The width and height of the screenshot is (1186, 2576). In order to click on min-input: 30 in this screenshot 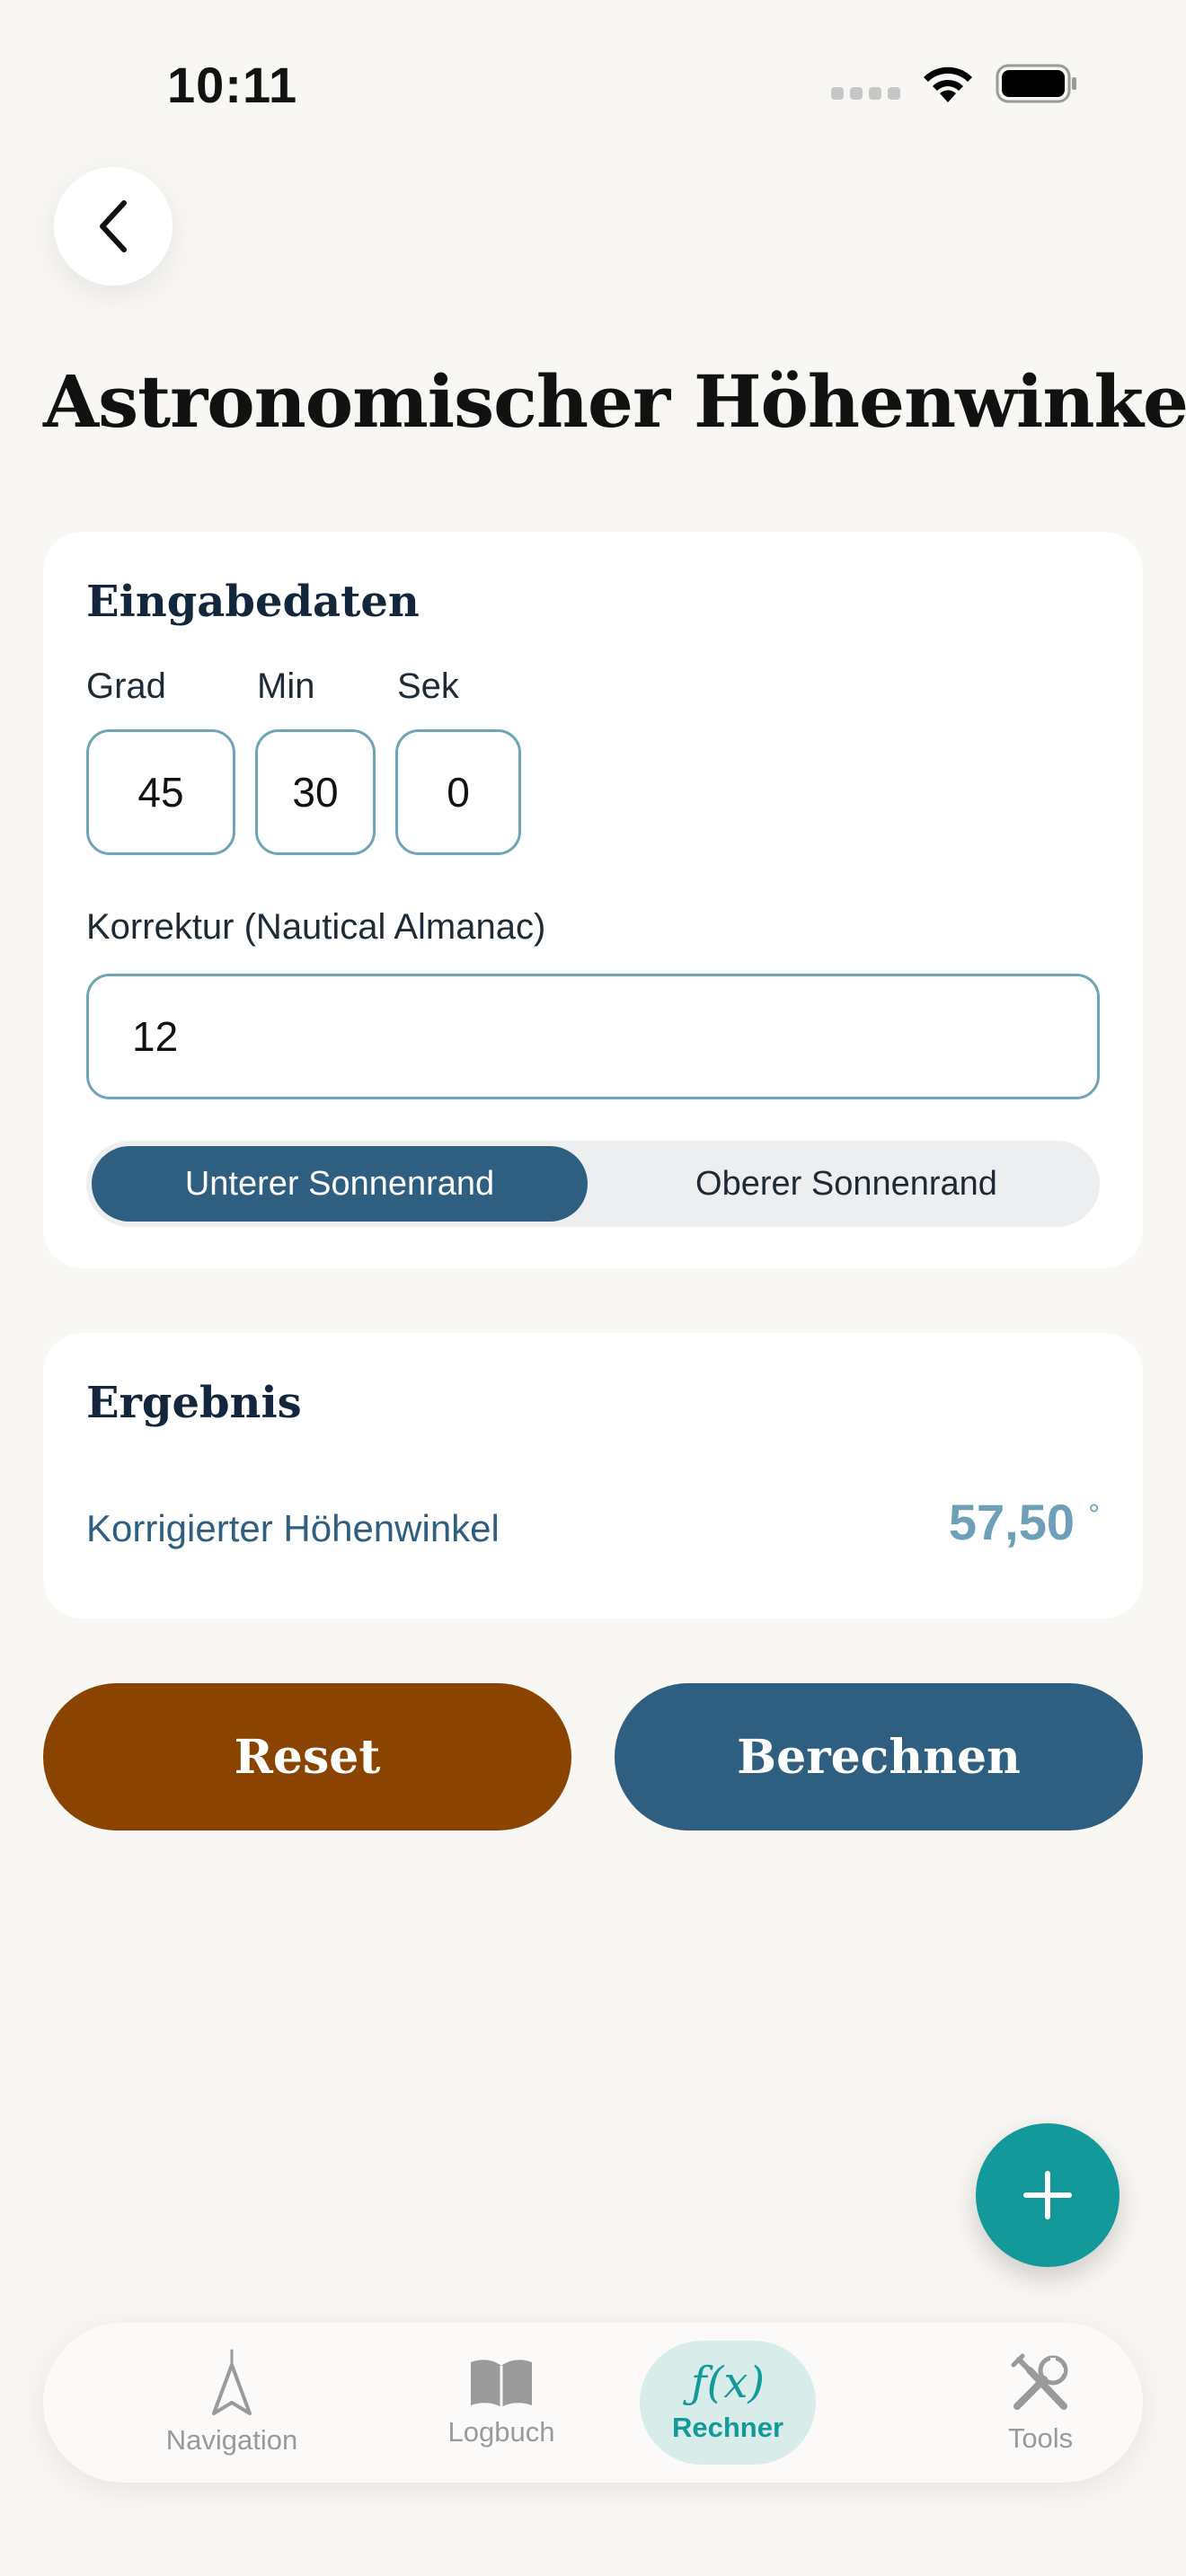, I will do `click(315, 792)`.